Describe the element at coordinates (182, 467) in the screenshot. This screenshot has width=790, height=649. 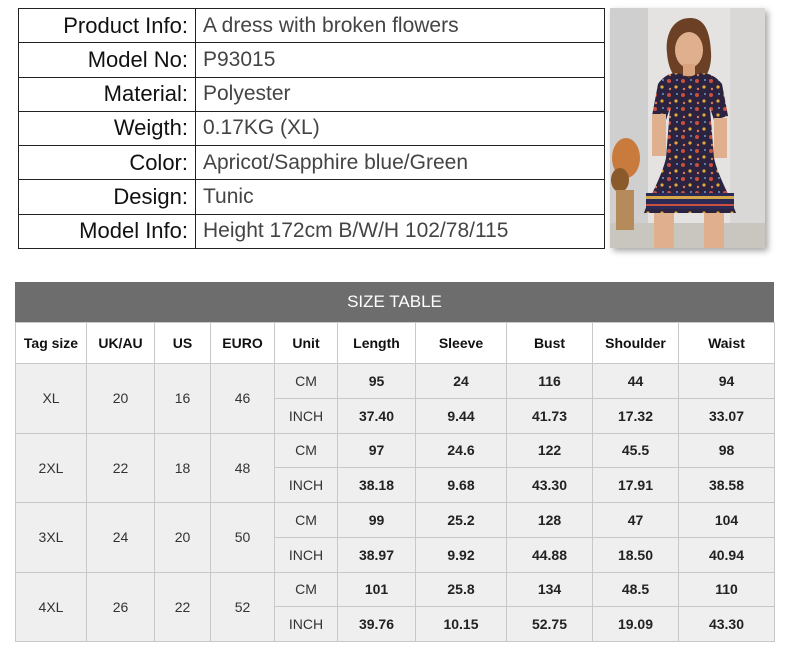
I see `us-cell: 18` at that location.